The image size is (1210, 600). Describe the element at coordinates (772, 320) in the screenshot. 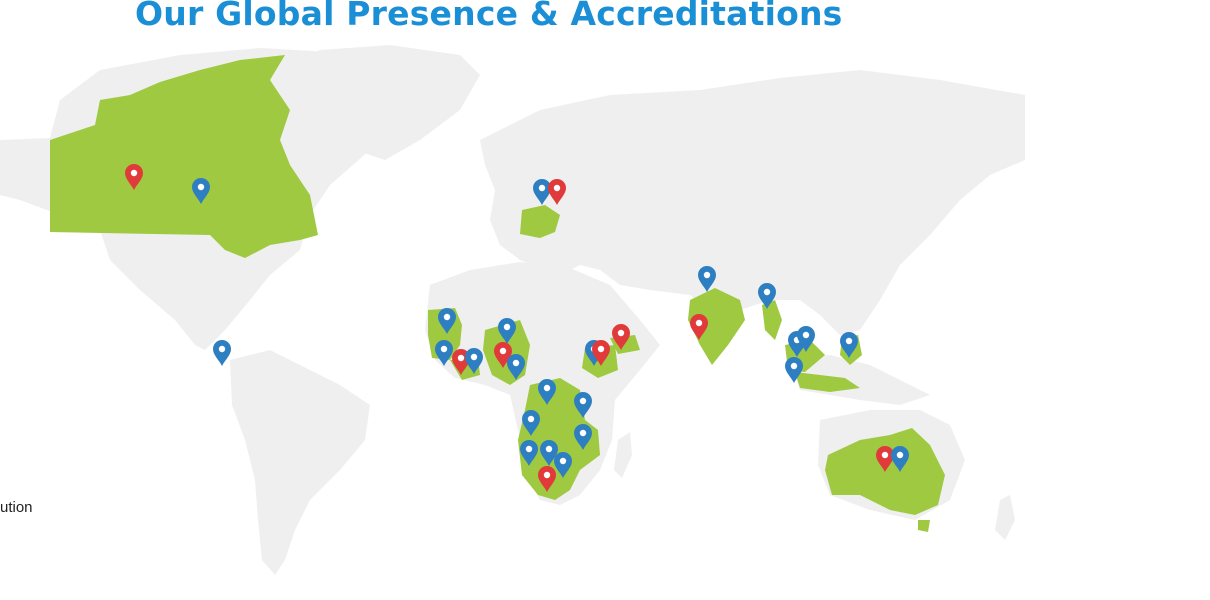

I see `country-myanmar` at that location.